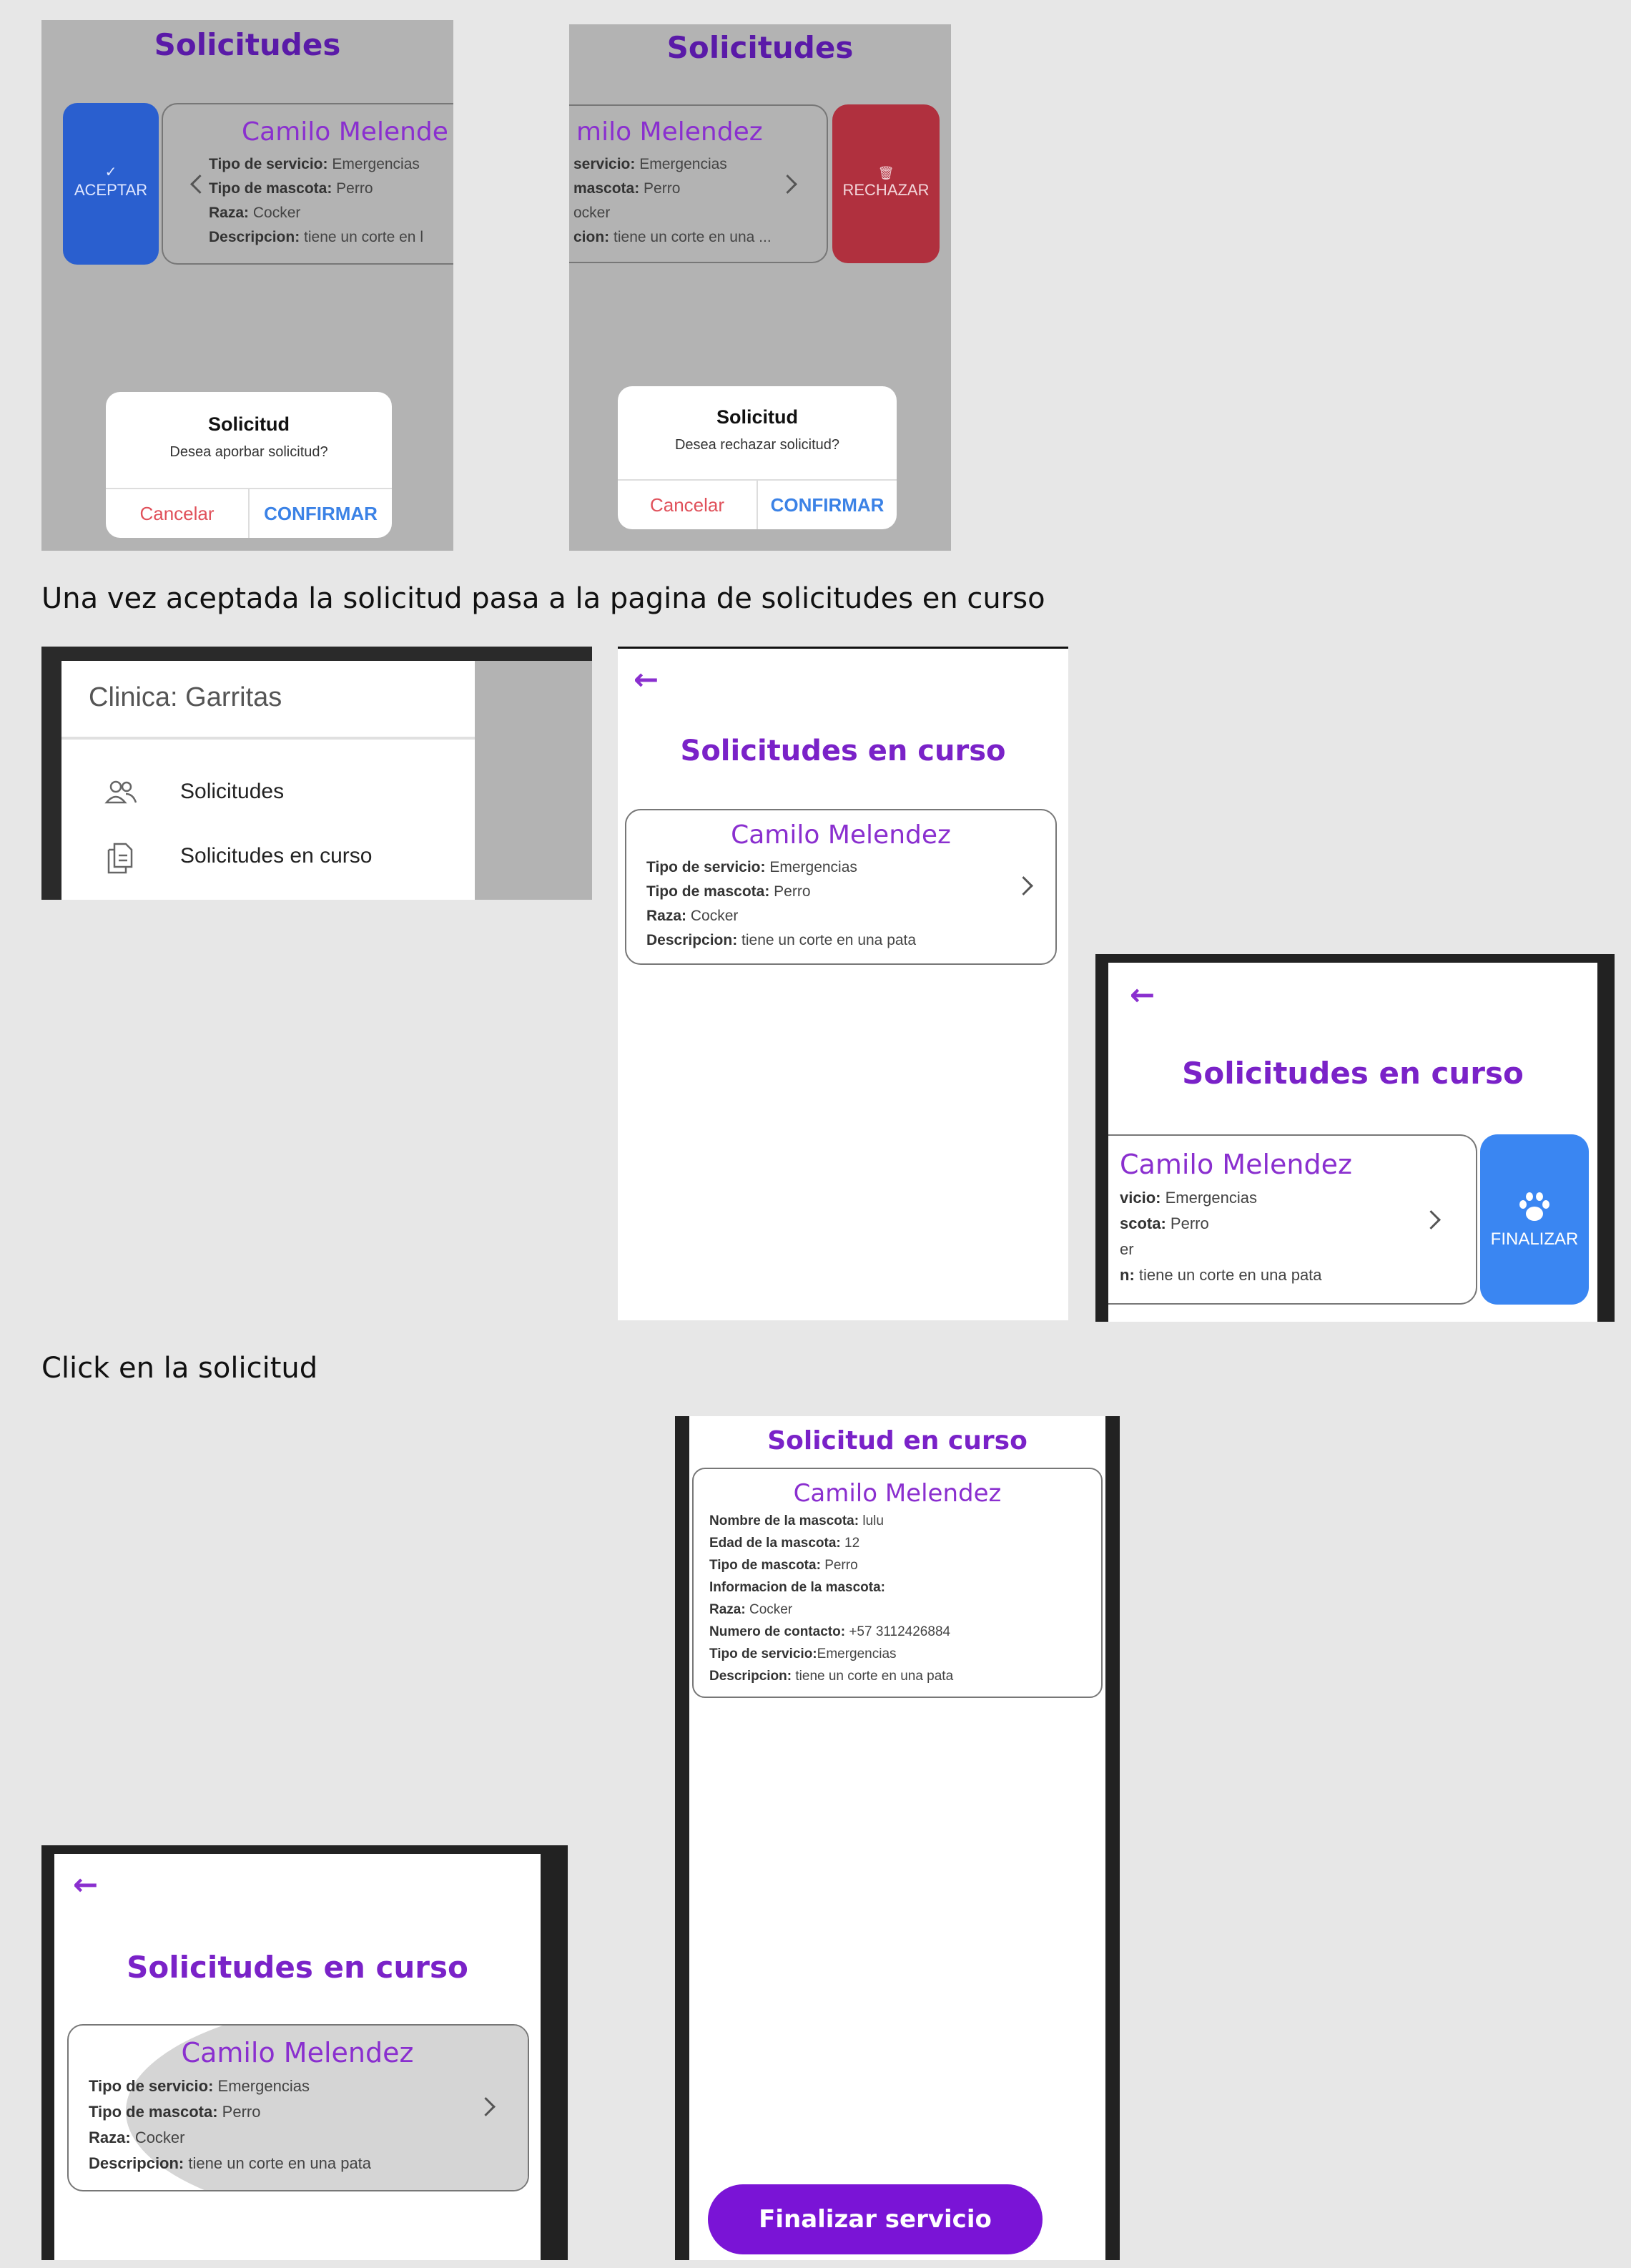  I want to click on drawer-title: Clinica: Garritas, so click(185, 697).